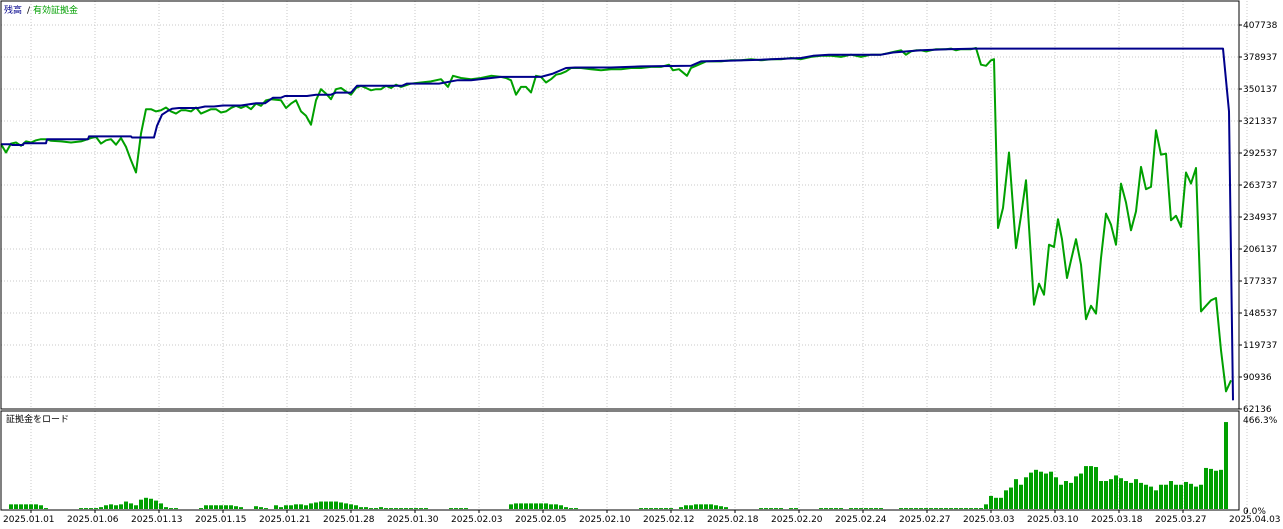  What do you see at coordinates (1257, 378) in the screenshot?
I see `y-tick-label: 90936` at bounding box center [1257, 378].